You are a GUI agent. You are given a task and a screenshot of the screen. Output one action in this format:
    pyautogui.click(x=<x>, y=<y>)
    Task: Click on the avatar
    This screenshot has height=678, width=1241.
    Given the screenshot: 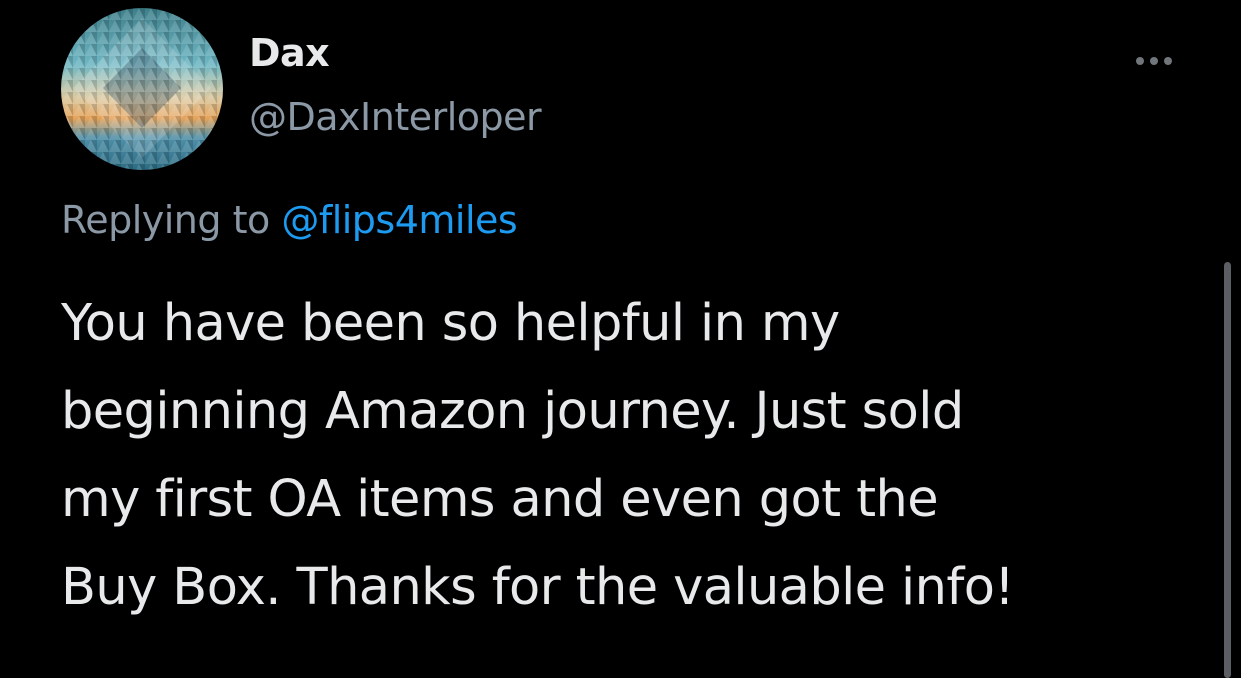 What is the action you would take?
    pyautogui.click(x=142, y=89)
    